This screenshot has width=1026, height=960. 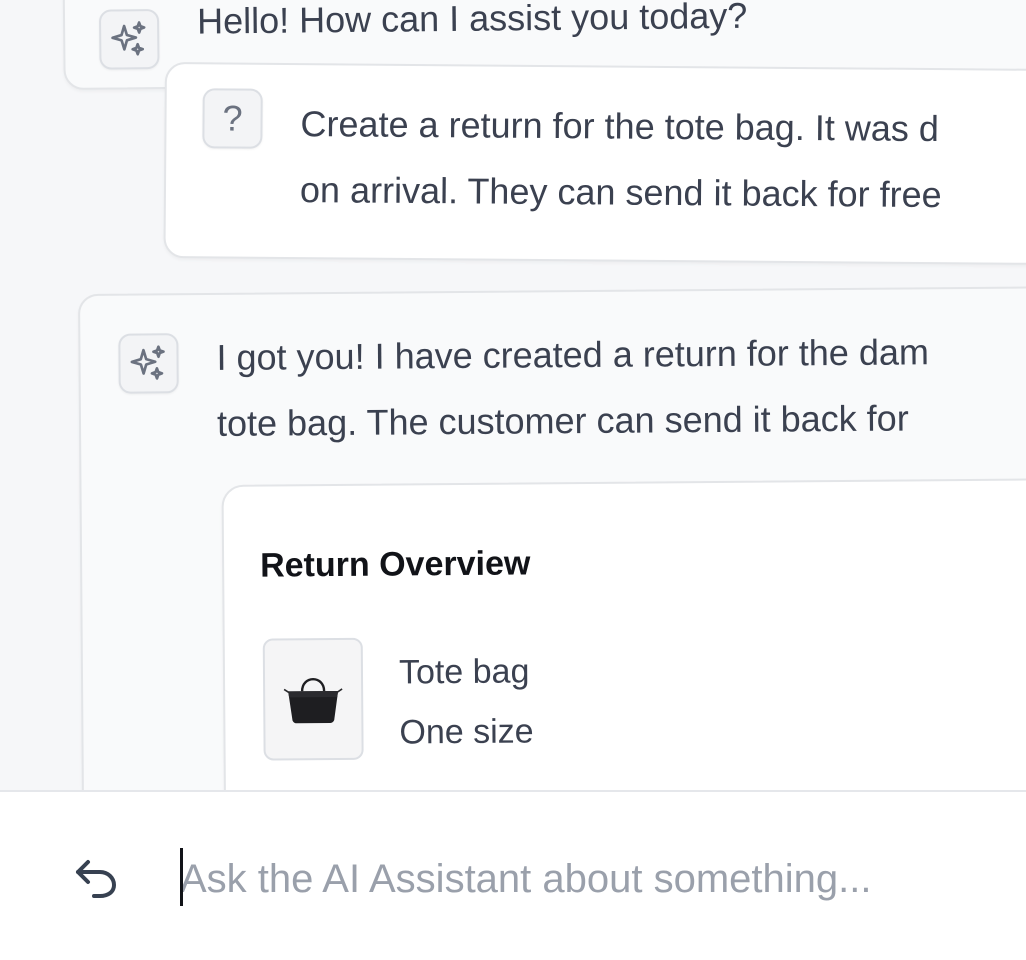 I want to click on product-thumbnail, so click(x=313, y=699).